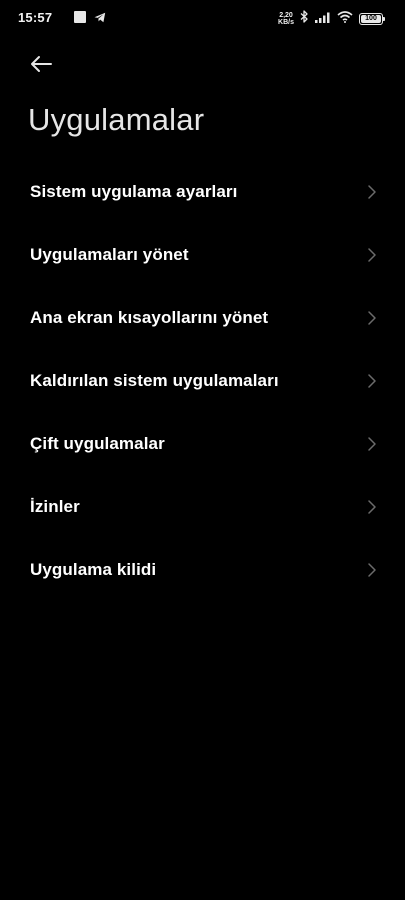  What do you see at coordinates (286, 22) in the screenshot?
I see `network-speed-unit: KB/s` at bounding box center [286, 22].